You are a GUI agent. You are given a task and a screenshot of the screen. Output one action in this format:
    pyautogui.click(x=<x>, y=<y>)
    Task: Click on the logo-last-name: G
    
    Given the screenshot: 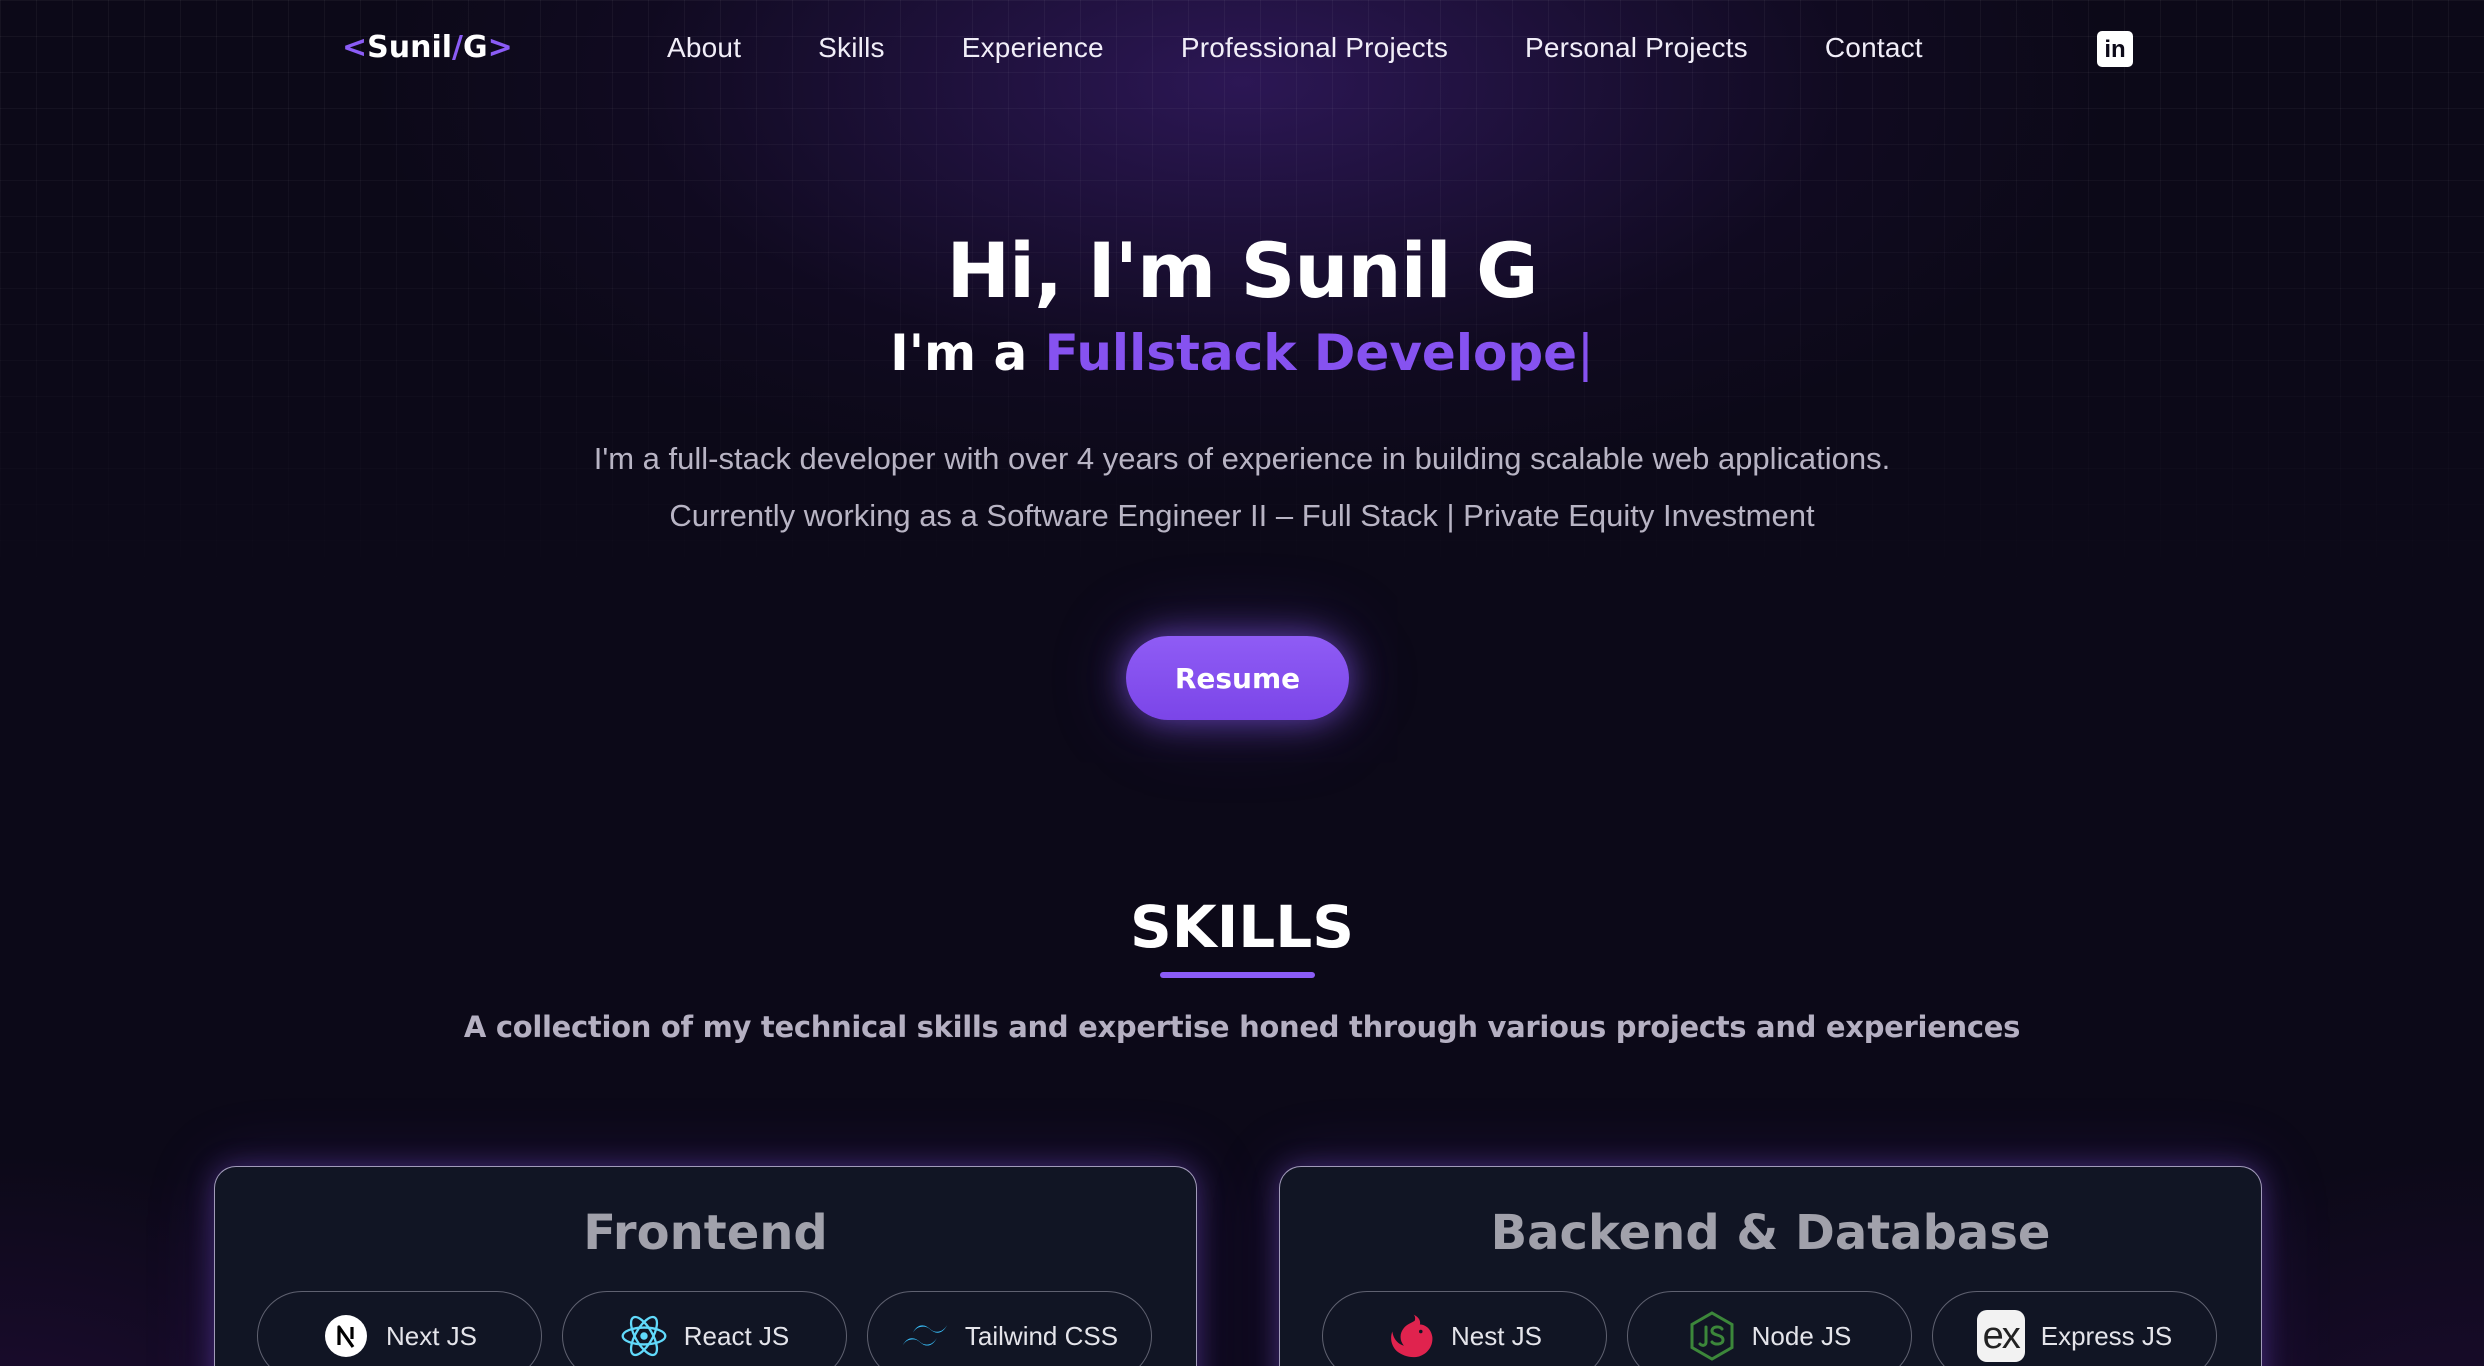 What is the action you would take?
    pyautogui.click(x=475, y=47)
    